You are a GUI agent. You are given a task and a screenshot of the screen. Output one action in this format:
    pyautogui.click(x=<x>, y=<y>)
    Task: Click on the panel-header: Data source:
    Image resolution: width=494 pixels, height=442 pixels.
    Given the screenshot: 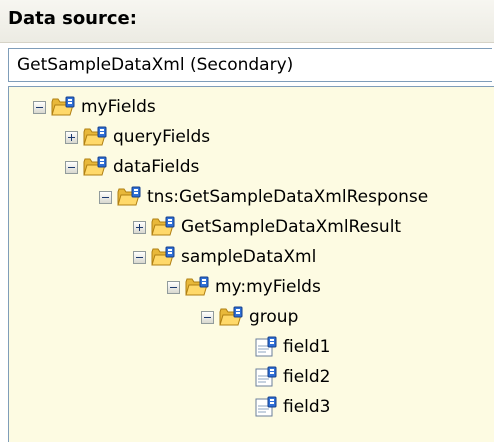 What is the action you would take?
    pyautogui.click(x=247, y=21)
    